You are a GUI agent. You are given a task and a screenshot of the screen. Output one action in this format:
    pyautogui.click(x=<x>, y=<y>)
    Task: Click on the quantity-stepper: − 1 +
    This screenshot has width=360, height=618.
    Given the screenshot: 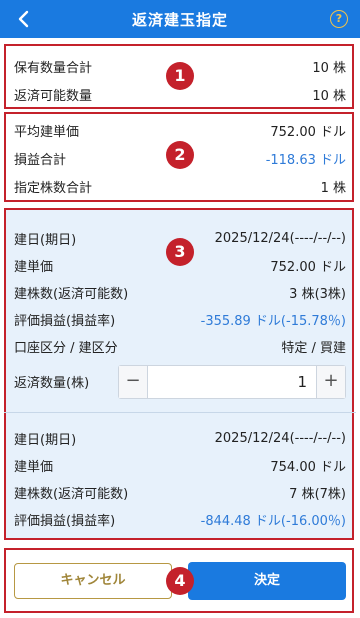 What is the action you would take?
    pyautogui.click(x=232, y=382)
    